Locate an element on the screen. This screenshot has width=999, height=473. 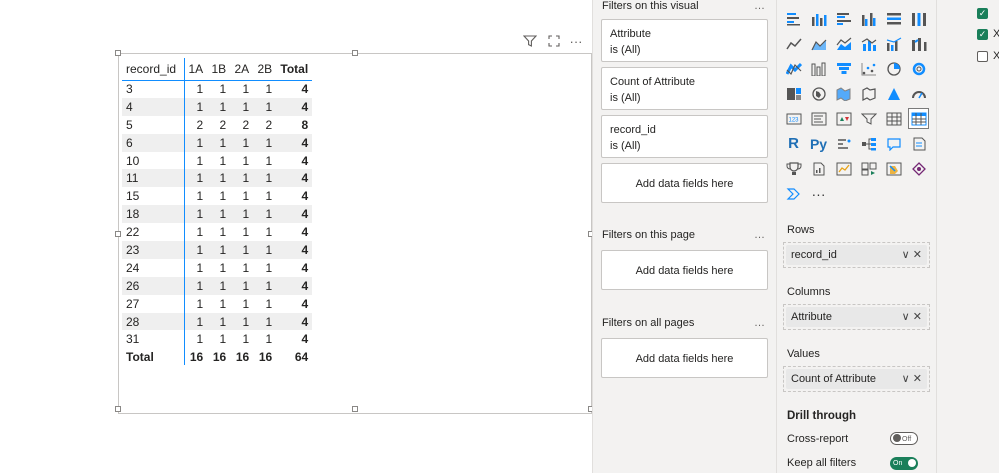
stacked-column-chart-icon is located at coordinates (818, 18).